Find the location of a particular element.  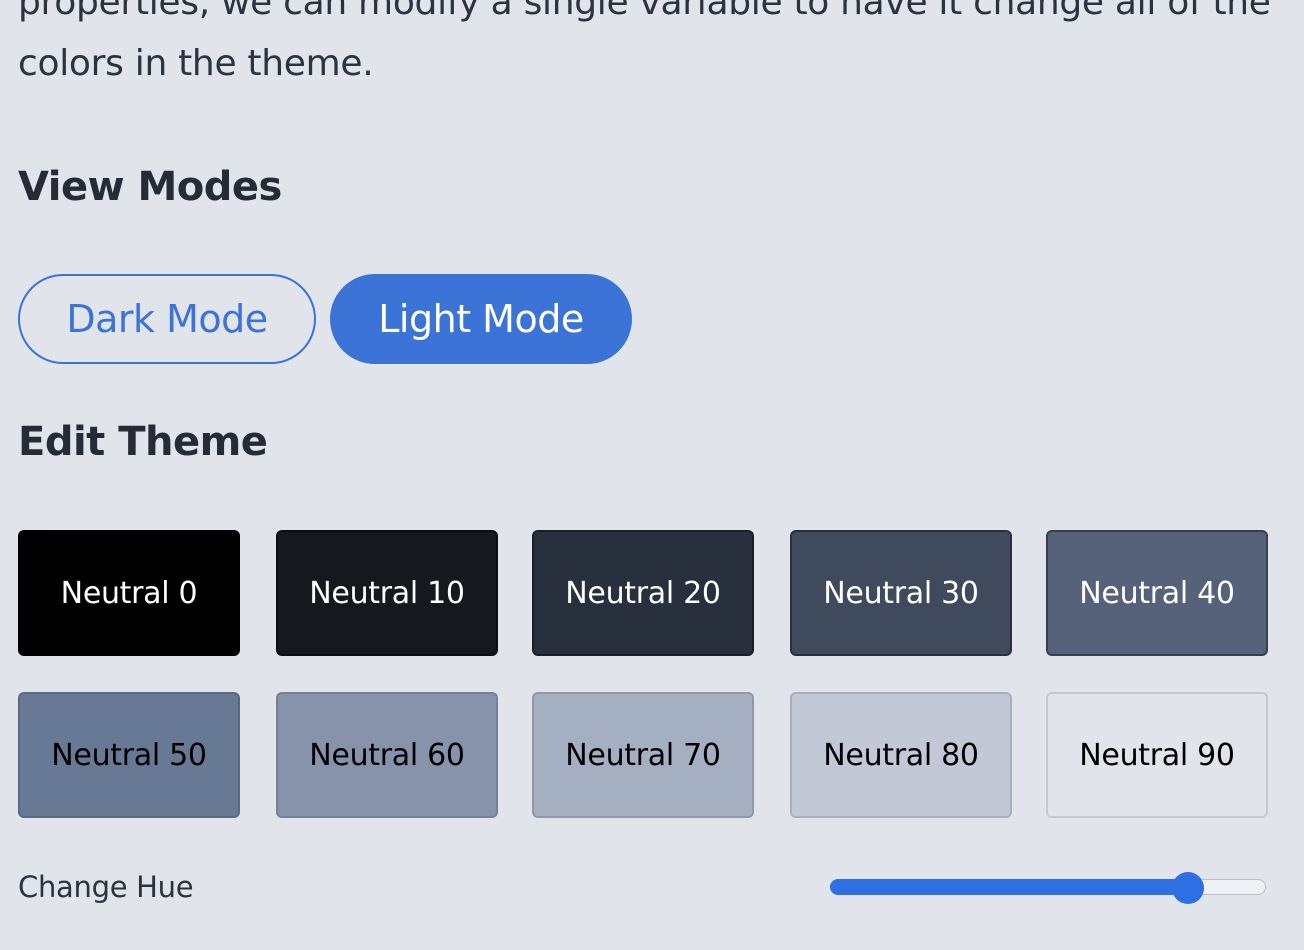

hue-control: Change Hue is located at coordinates (643, 888).